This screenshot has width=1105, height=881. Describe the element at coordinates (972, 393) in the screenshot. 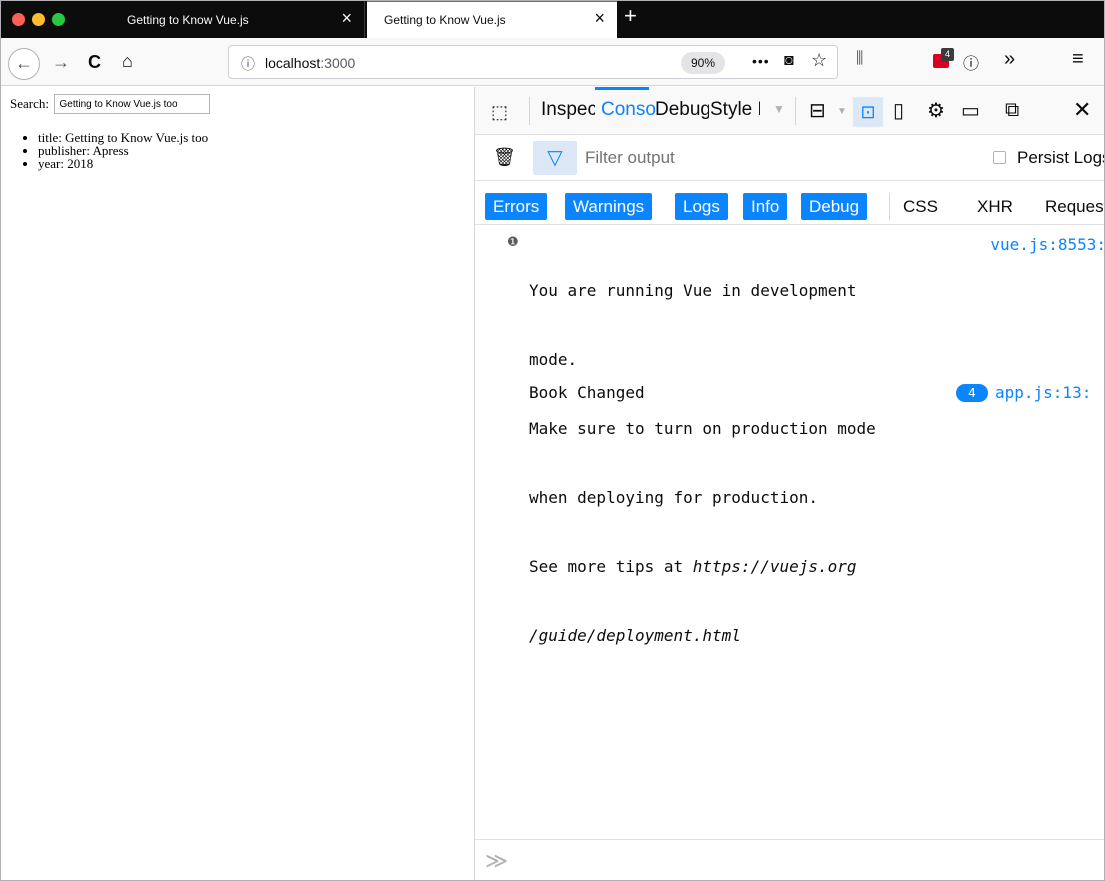

I see `repeat-count-badge: 4` at that location.